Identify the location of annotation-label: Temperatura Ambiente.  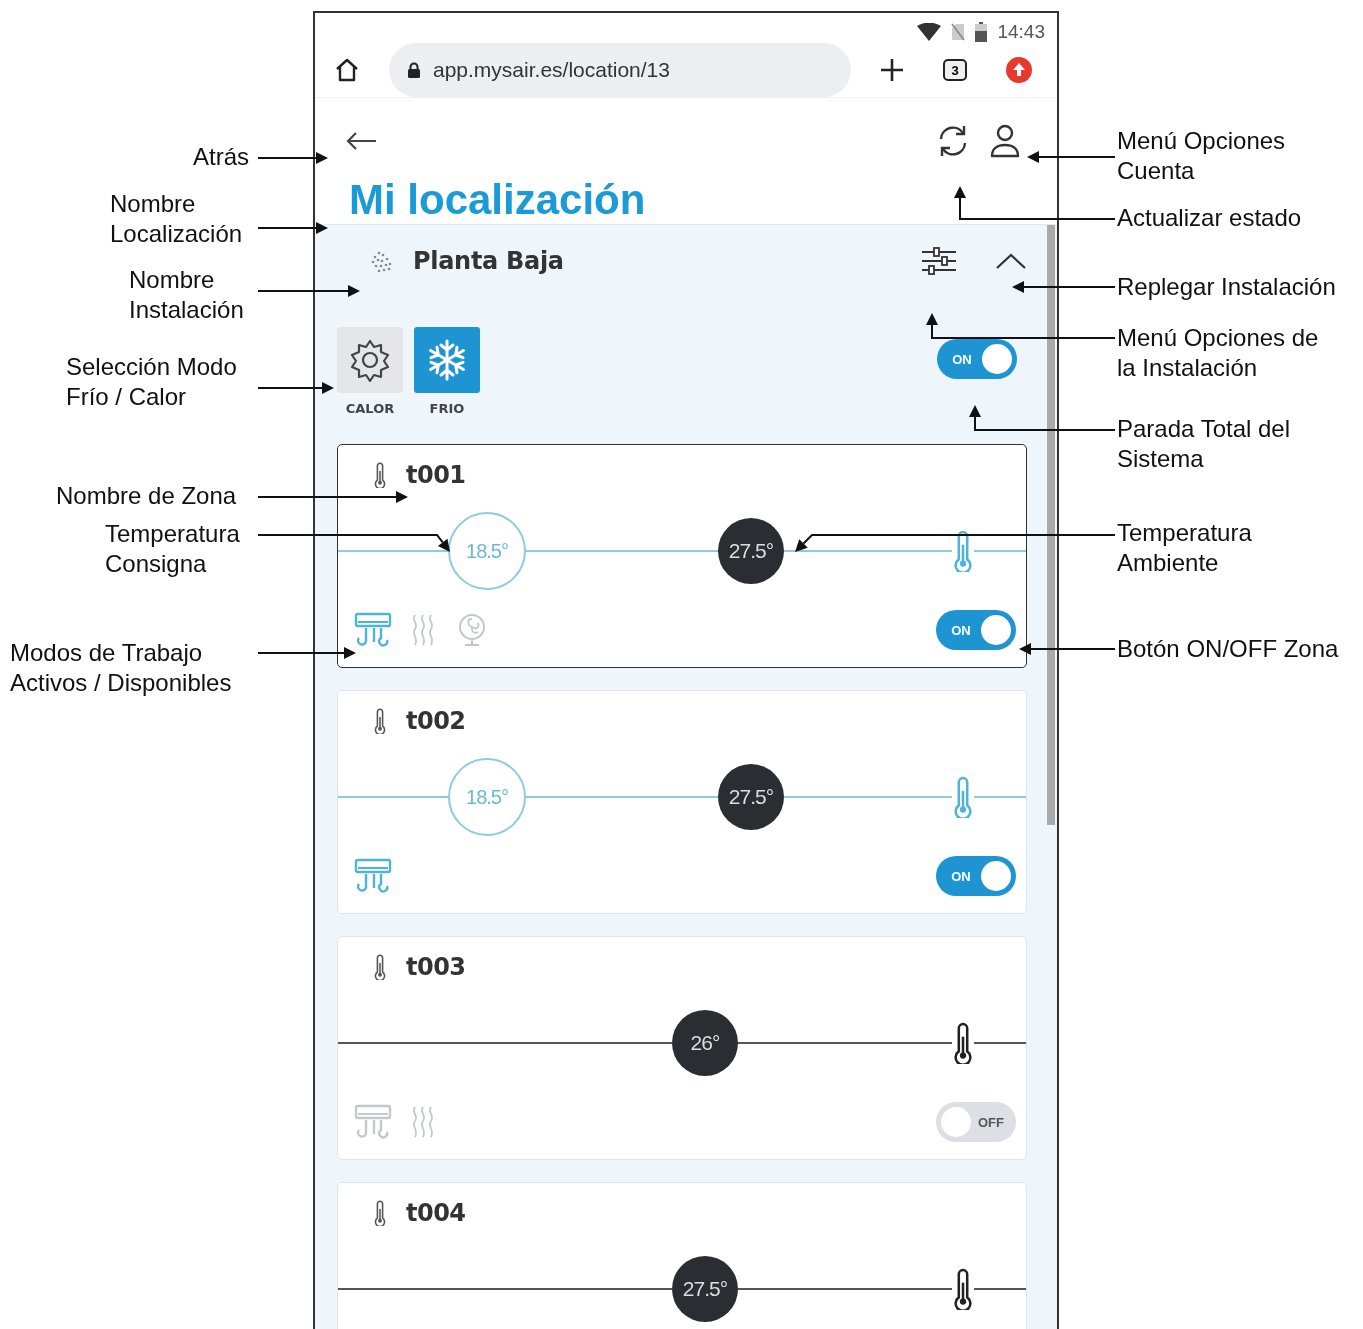
(1184, 548).